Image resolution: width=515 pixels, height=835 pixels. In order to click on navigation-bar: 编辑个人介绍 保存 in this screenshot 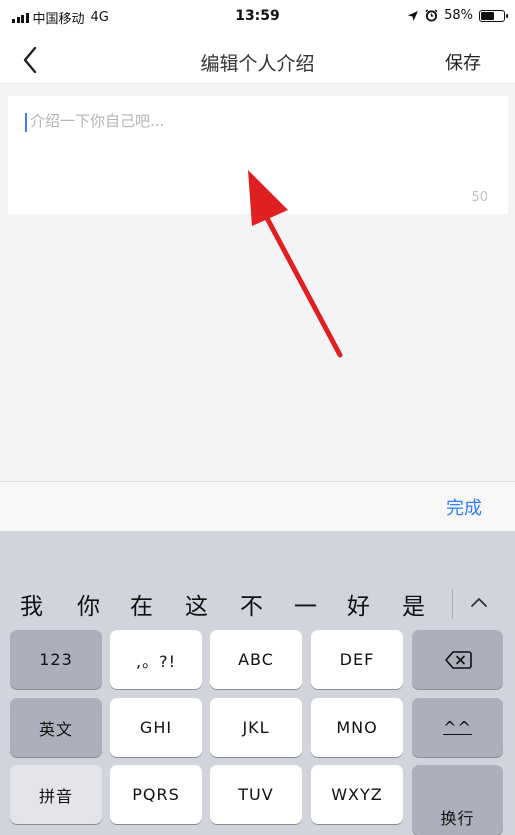, I will do `click(257, 61)`.